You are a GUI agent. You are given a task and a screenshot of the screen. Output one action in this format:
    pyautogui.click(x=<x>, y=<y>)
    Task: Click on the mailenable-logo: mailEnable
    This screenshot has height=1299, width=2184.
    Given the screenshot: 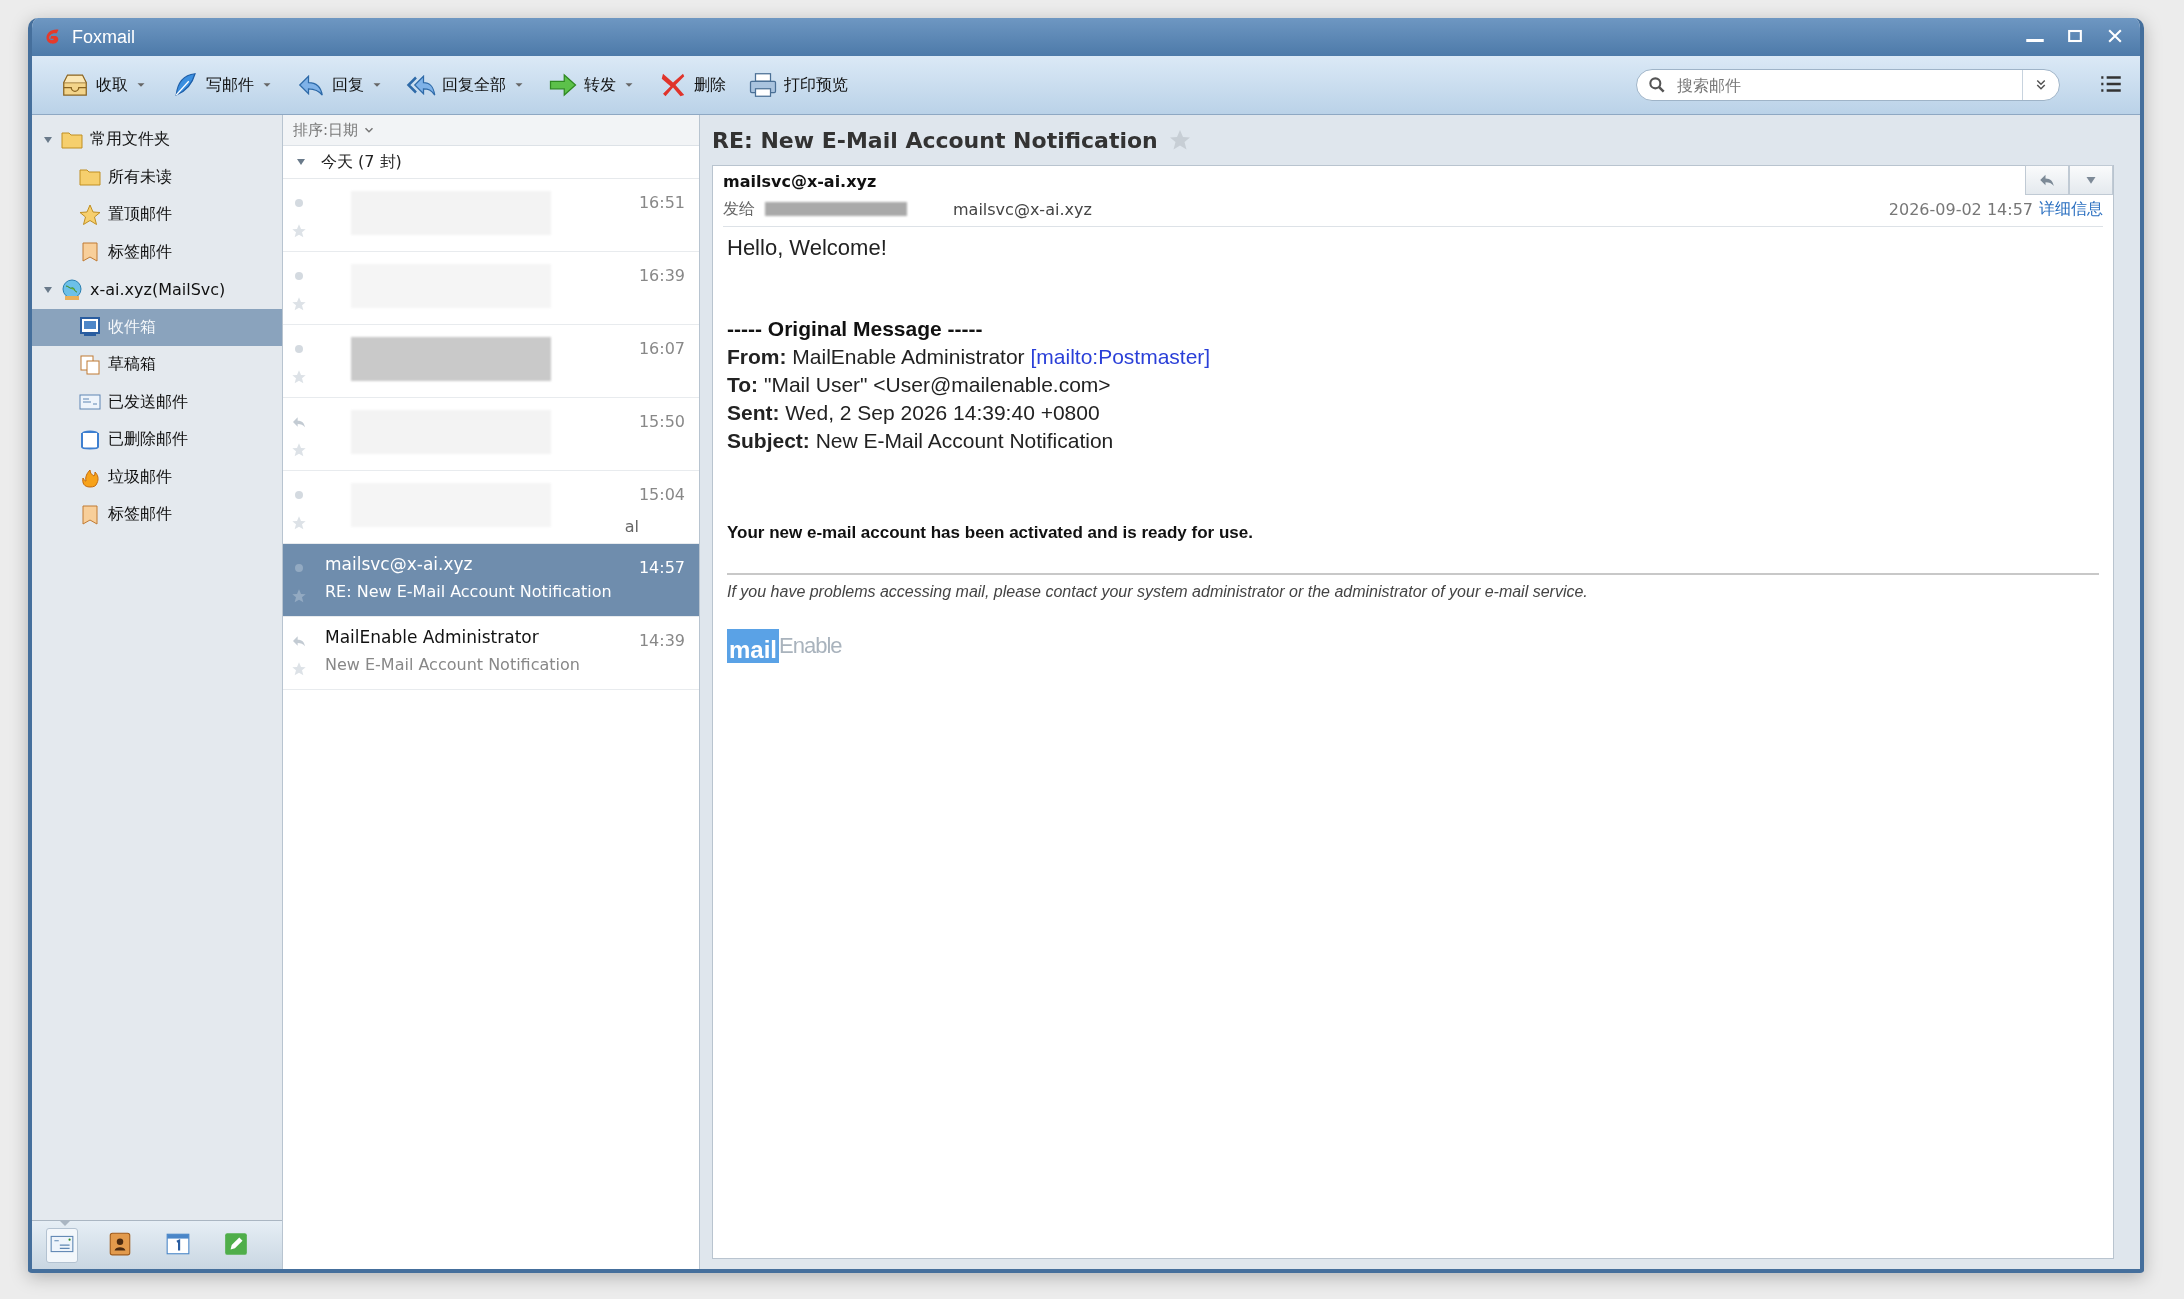 What is the action you would take?
    pyautogui.click(x=784, y=646)
    